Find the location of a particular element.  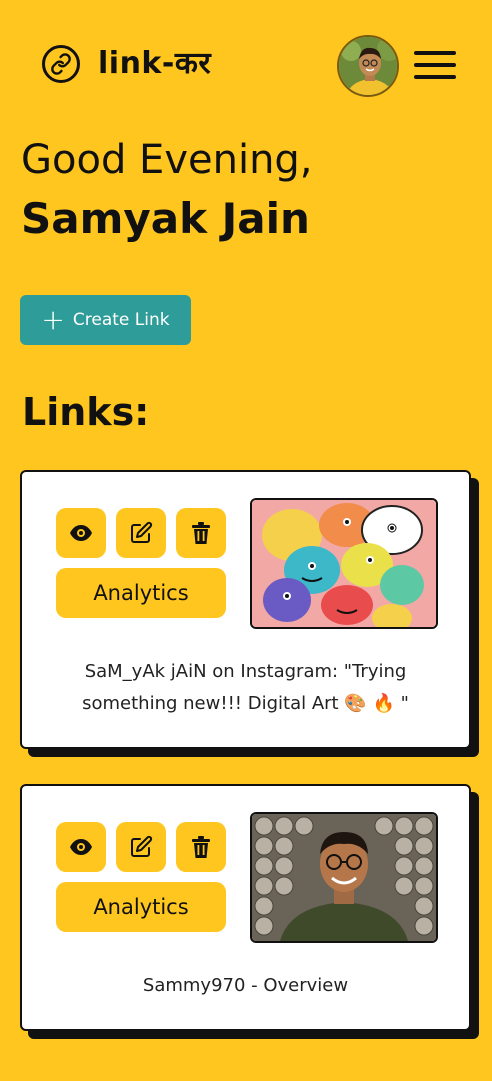

plus-icon: + is located at coordinates (53, 319).